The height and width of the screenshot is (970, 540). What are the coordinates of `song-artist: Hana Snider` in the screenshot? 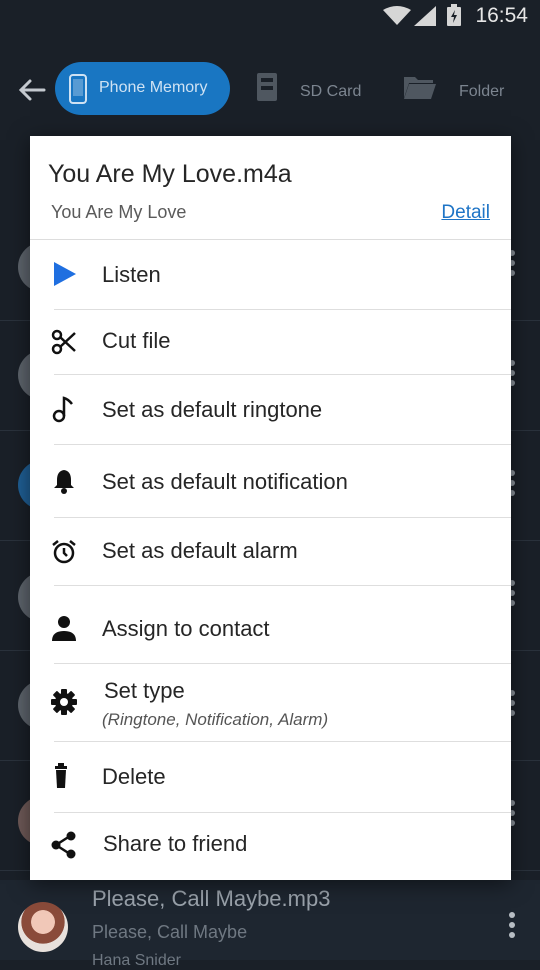 It's located at (136, 960).